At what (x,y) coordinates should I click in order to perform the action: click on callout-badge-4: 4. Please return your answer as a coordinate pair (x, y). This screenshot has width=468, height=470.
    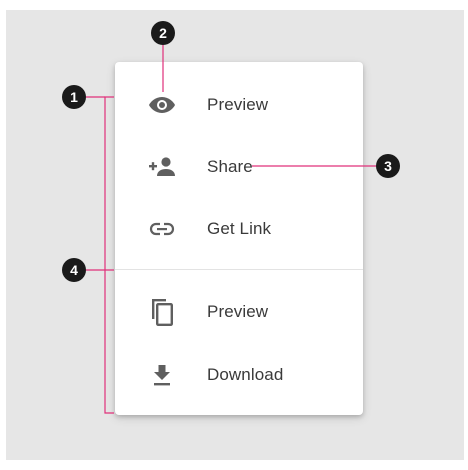
    Looking at the image, I should click on (74, 270).